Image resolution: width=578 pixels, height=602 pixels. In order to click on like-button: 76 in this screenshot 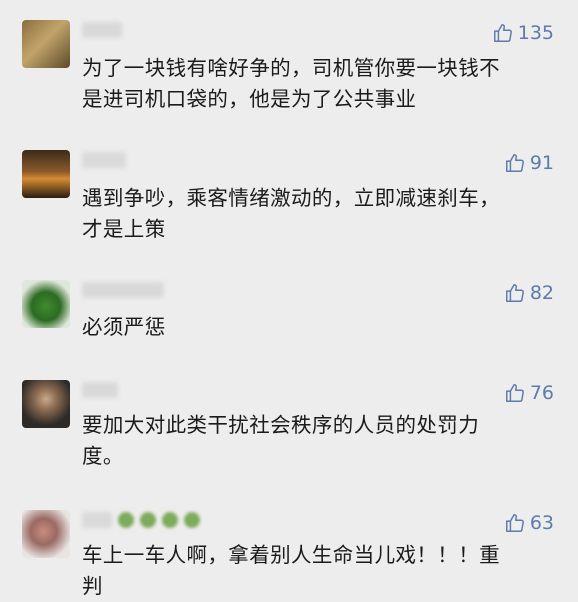, I will do `click(529, 393)`.